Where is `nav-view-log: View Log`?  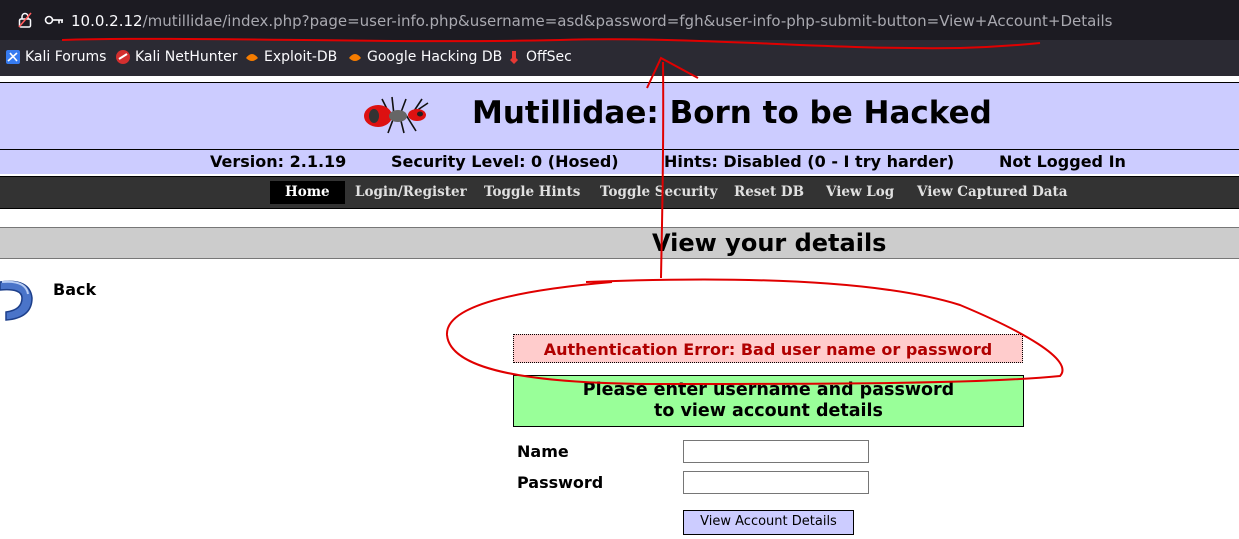
nav-view-log: View Log is located at coordinates (860, 192).